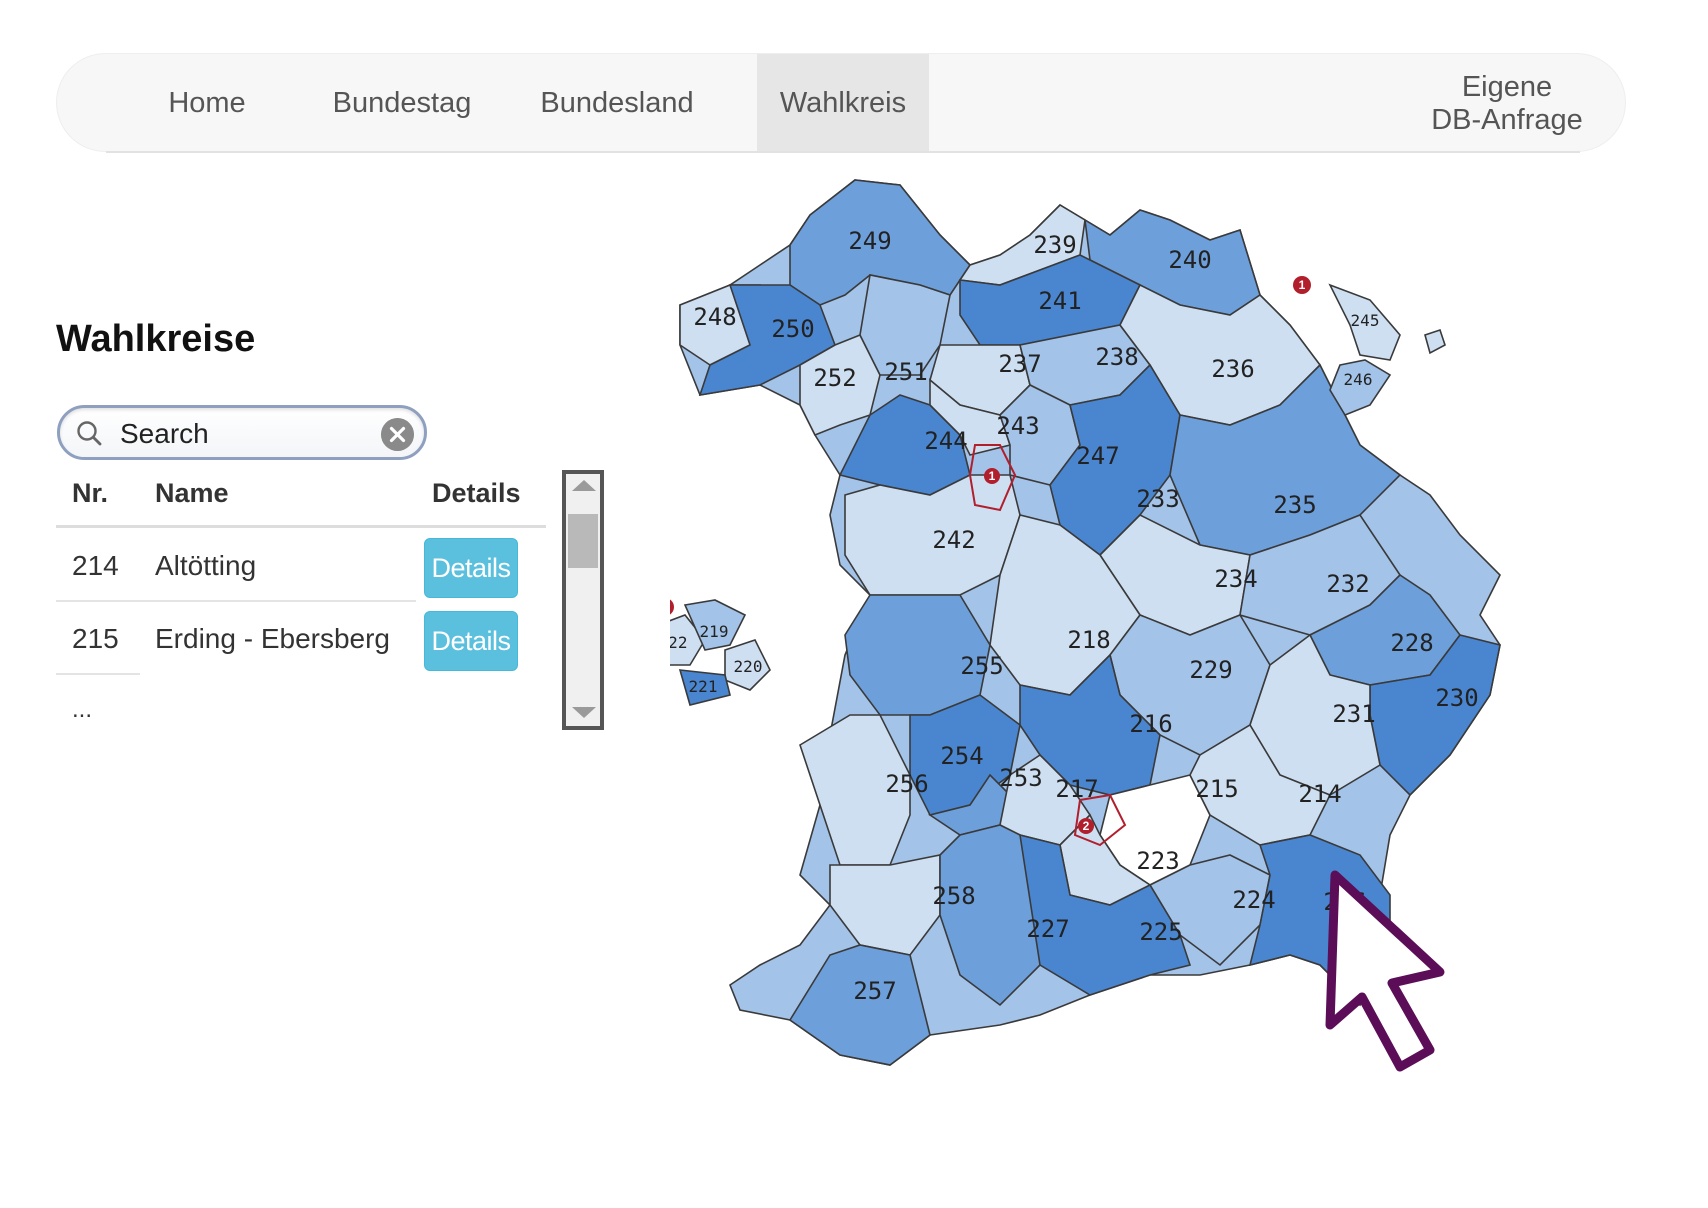 The height and width of the screenshot is (1208, 1708). Describe the element at coordinates (1086, 826) in the screenshot. I see `marker-2-label: 2` at that location.